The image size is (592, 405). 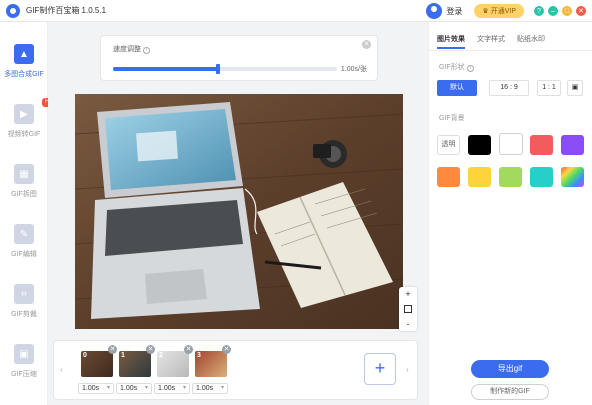 I want to click on swatch-black, so click(x=479, y=145).